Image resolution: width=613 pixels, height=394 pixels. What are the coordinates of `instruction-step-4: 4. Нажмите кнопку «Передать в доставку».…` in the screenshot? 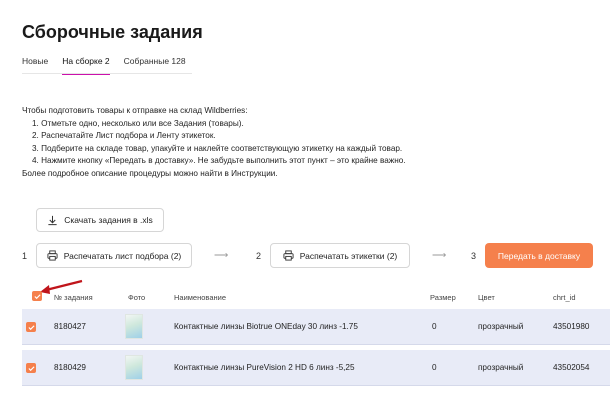 It's located at (219, 161).